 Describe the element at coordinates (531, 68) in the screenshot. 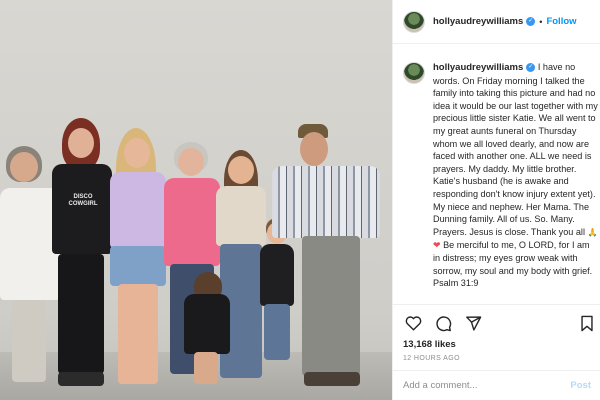

I see `caption-verified-badge-icon: ✓` at that location.